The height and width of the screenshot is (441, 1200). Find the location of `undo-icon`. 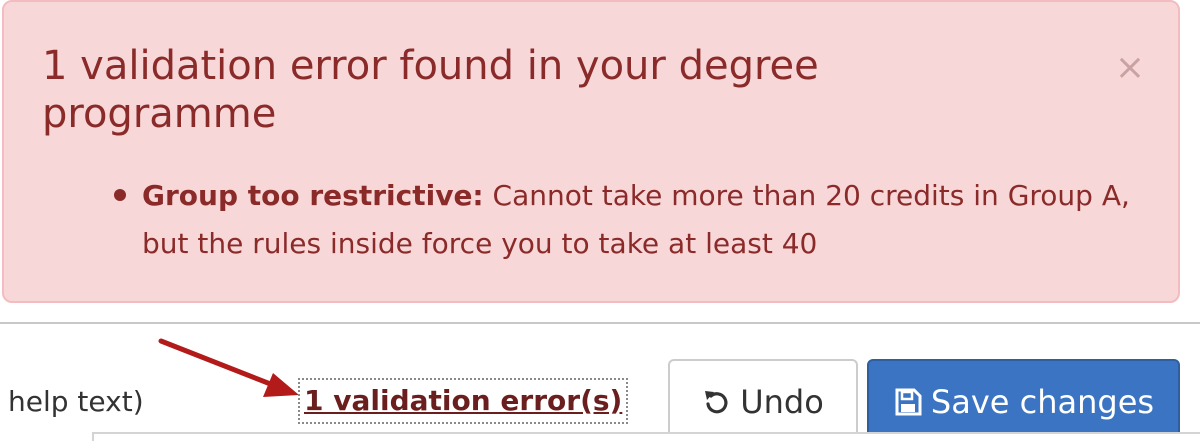

undo-icon is located at coordinates (716, 402).